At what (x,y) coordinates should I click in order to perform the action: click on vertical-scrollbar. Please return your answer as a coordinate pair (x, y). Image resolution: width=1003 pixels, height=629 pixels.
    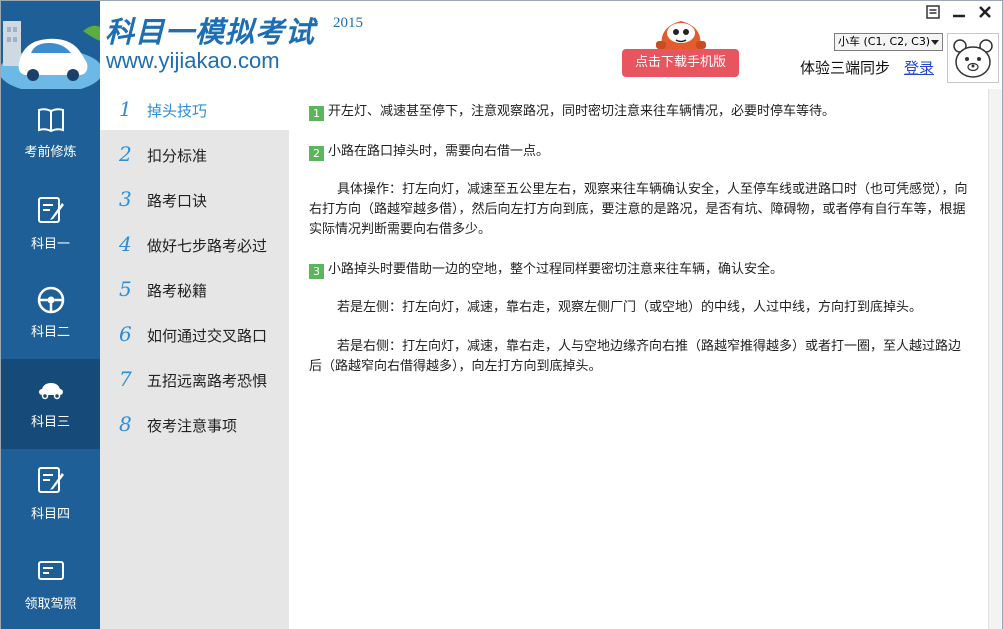
    Looking at the image, I should click on (995, 359).